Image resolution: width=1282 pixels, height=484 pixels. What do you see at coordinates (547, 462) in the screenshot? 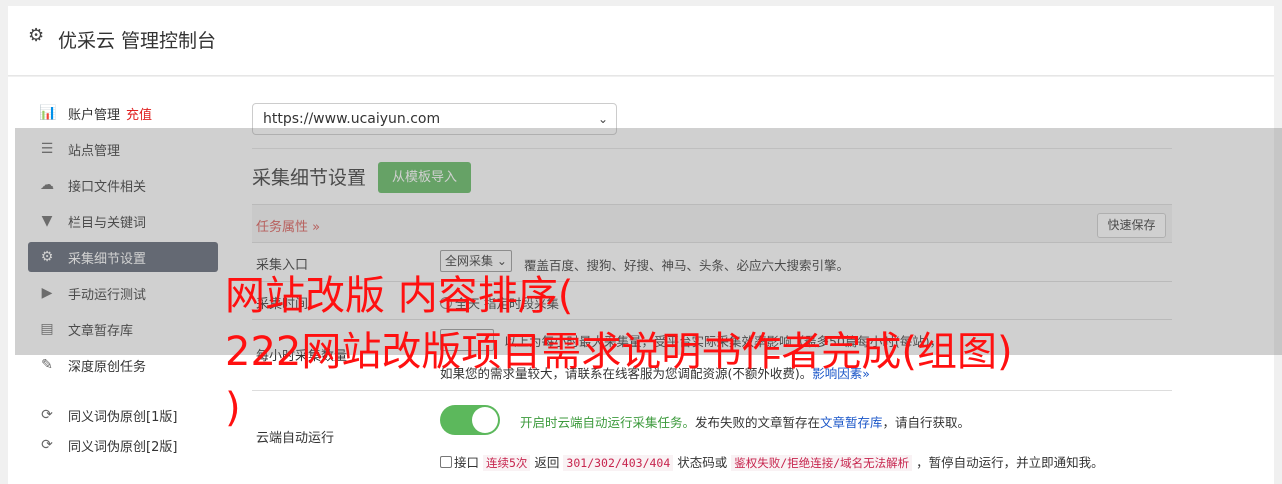
I see `text-return: 返回` at bounding box center [547, 462].